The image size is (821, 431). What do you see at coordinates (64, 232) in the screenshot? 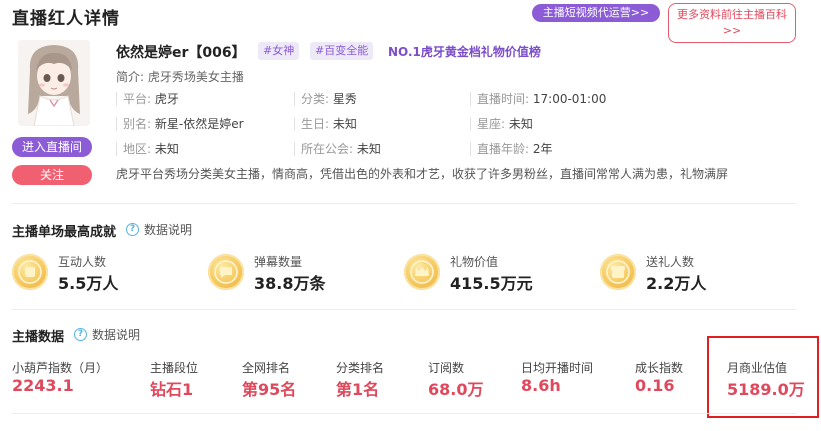
I see `achievements-title: 主播单场最高成就` at bounding box center [64, 232].